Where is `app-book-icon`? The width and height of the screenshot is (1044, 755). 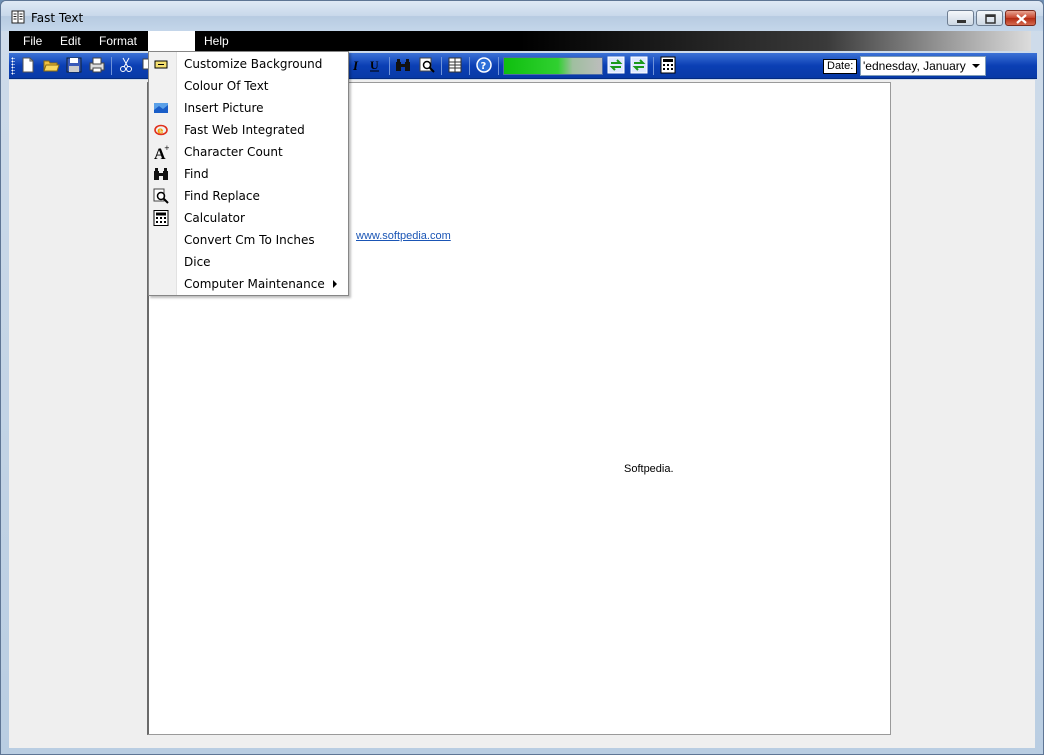 app-book-icon is located at coordinates (18, 17).